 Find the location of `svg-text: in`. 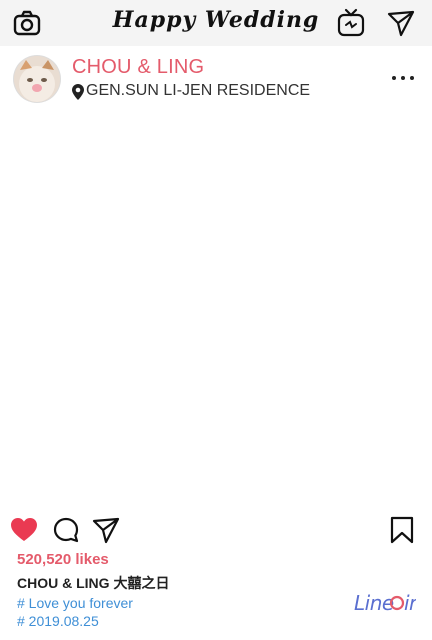

svg-text: in is located at coordinates (410, 603).